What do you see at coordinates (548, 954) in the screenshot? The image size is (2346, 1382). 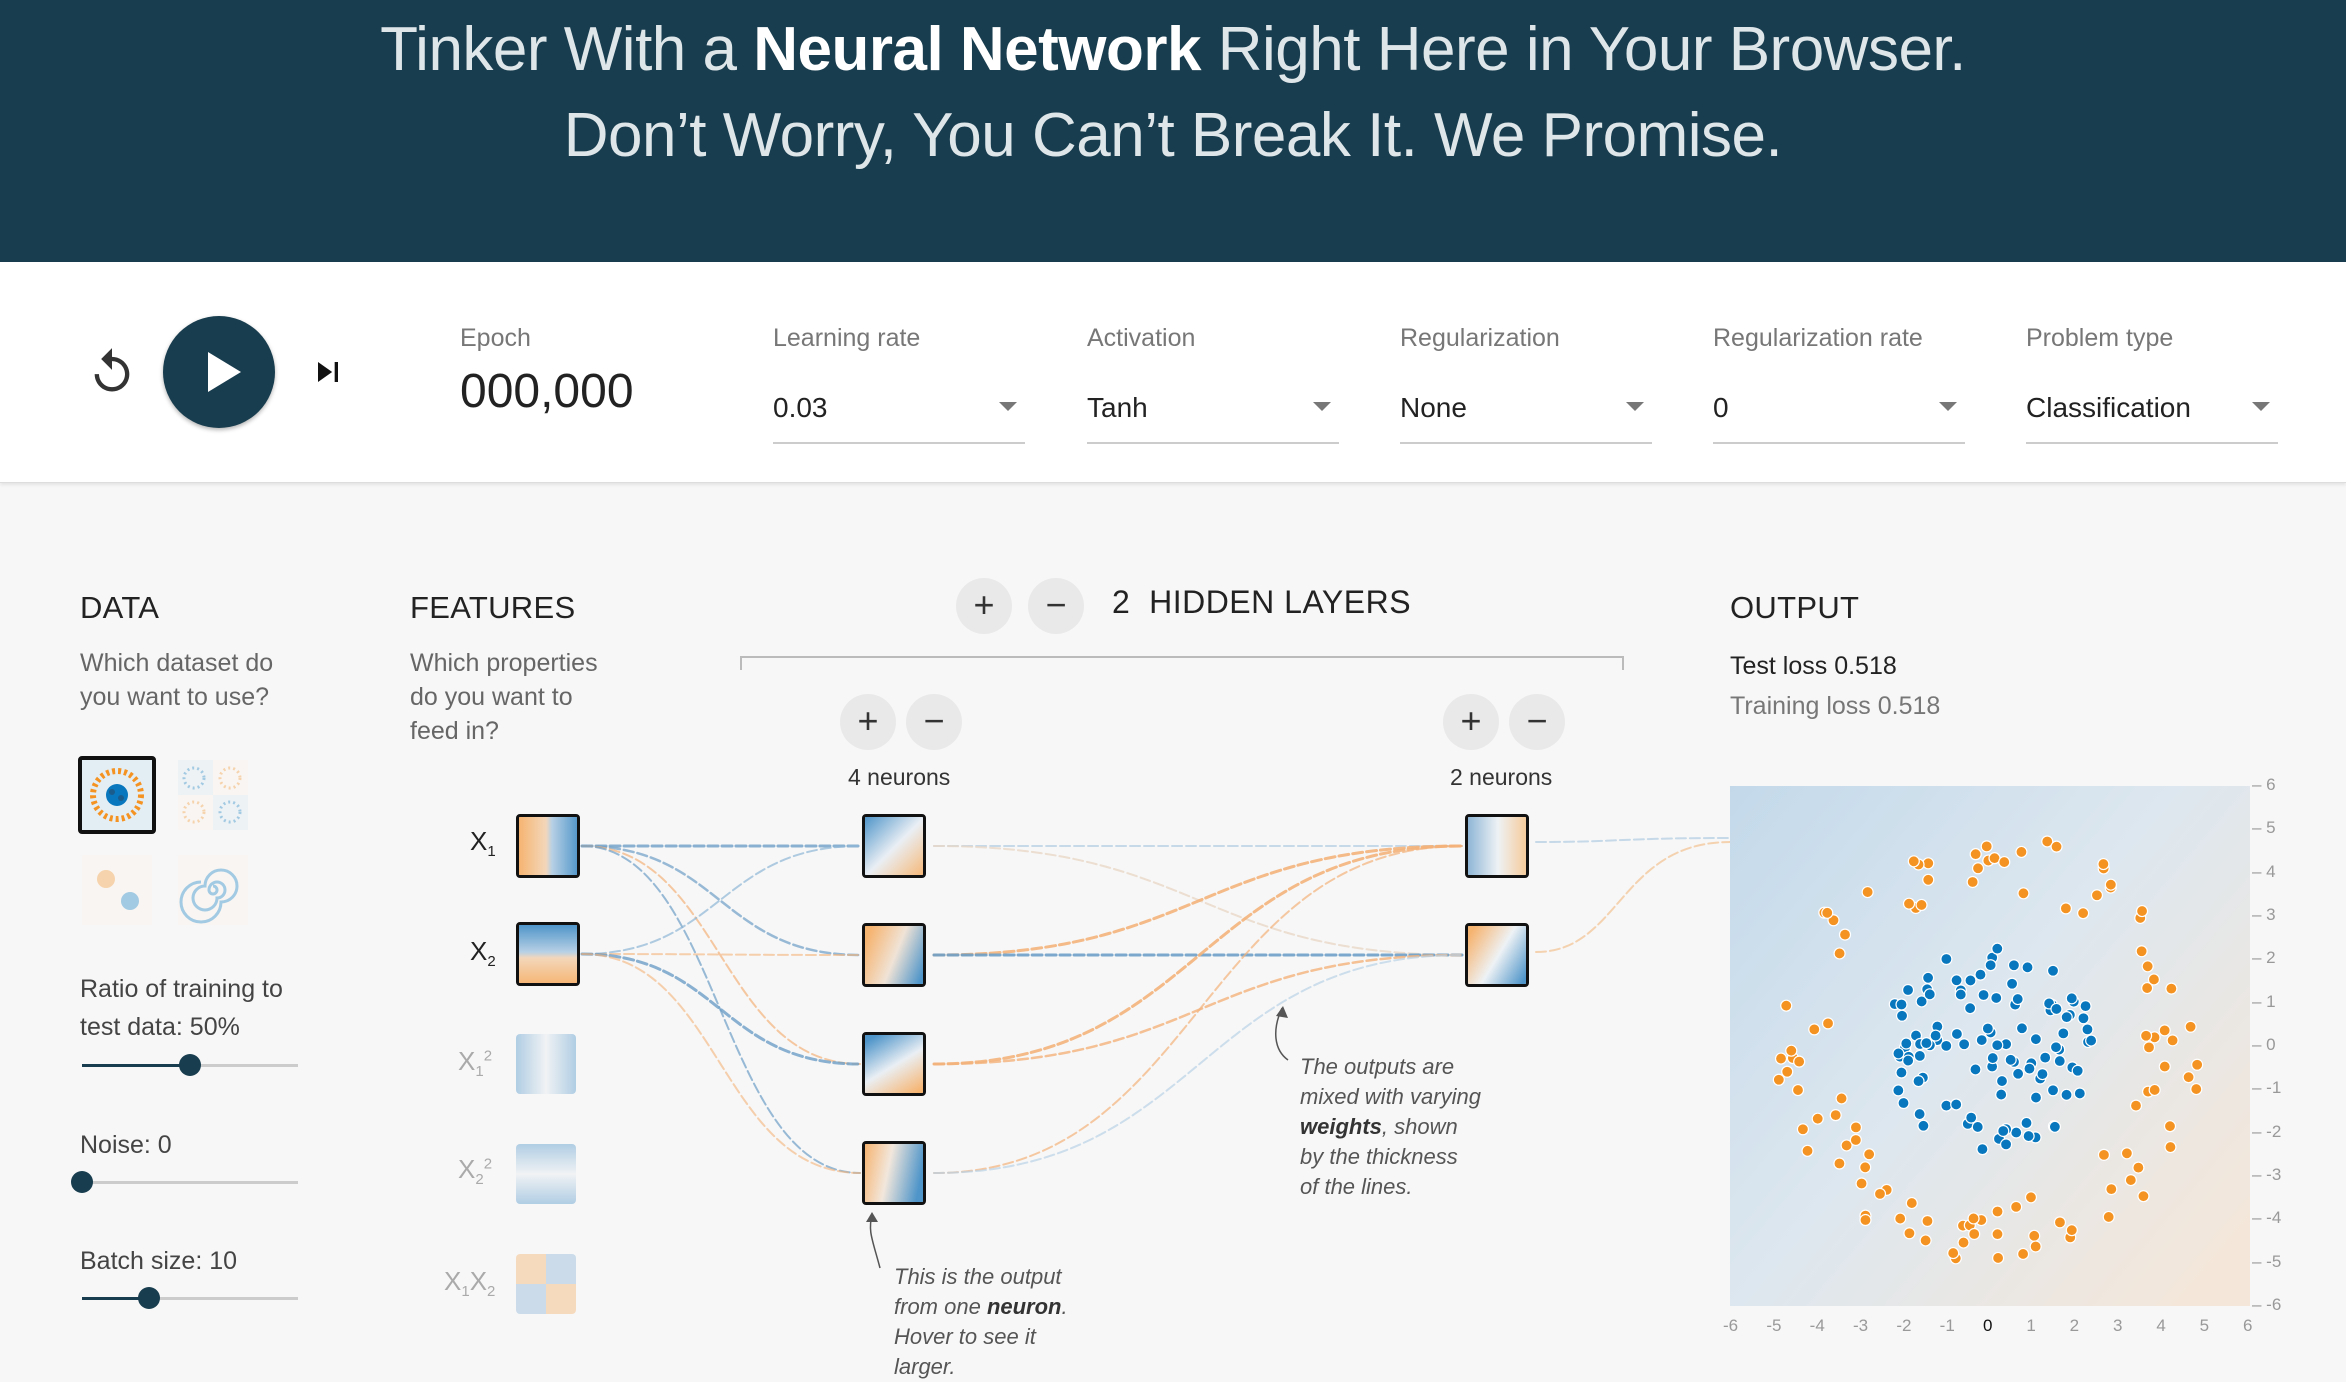 I see `feature-node-x2` at bounding box center [548, 954].